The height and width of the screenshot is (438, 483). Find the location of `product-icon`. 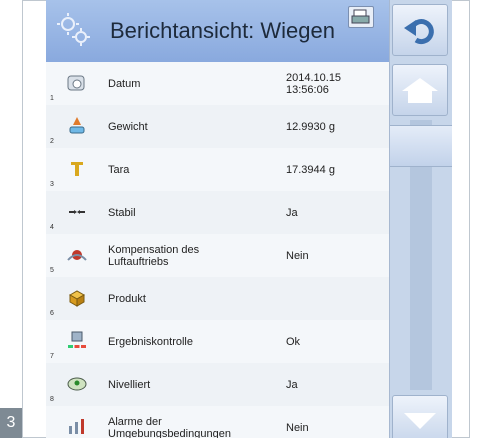

product-icon is located at coordinates (77, 298).